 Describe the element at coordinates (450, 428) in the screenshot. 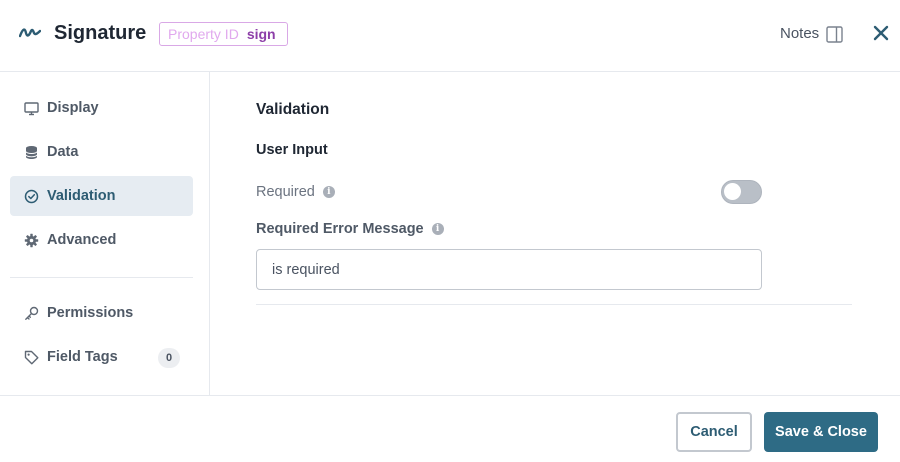

I see `modal-footer: Cancel Save & Close` at that location.